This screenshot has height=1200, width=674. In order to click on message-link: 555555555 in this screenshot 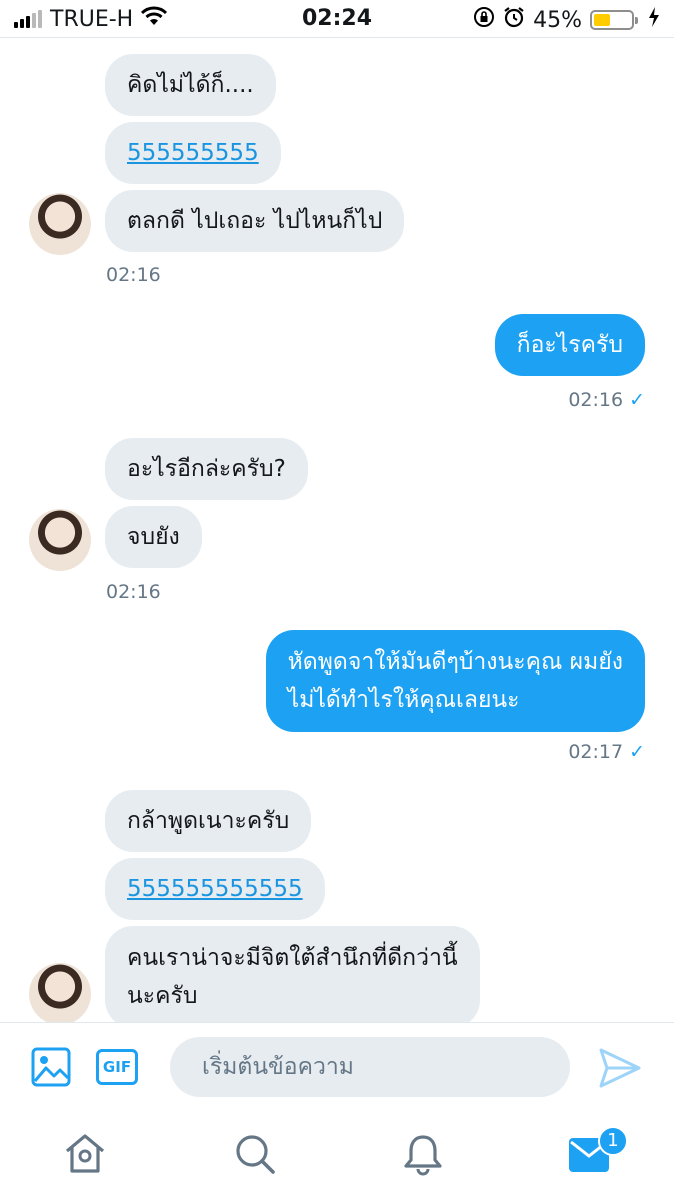, I will do `click(193, 153)`.